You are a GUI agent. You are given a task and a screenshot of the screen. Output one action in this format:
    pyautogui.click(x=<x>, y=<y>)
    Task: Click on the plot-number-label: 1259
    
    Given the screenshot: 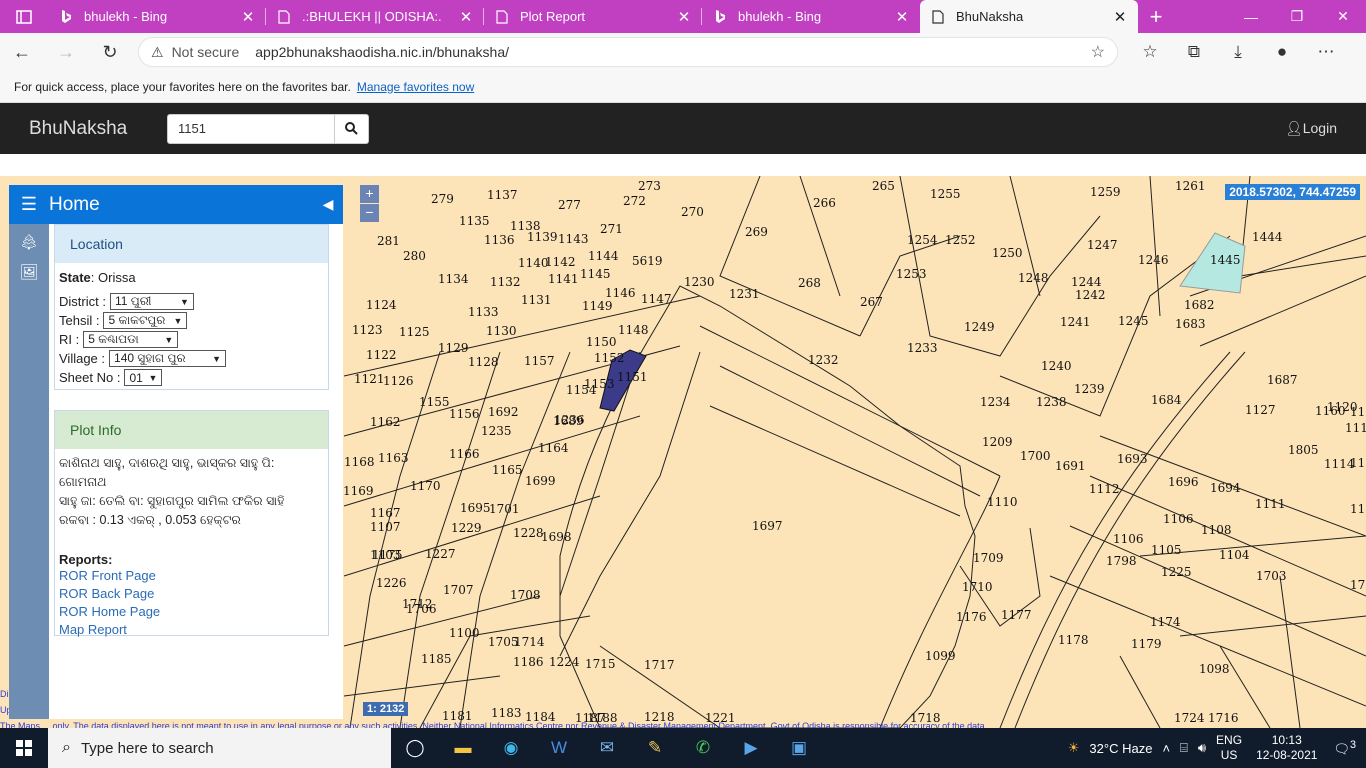 What is the action you would take?
    pyautogui.click(x=1105, y=192)
    